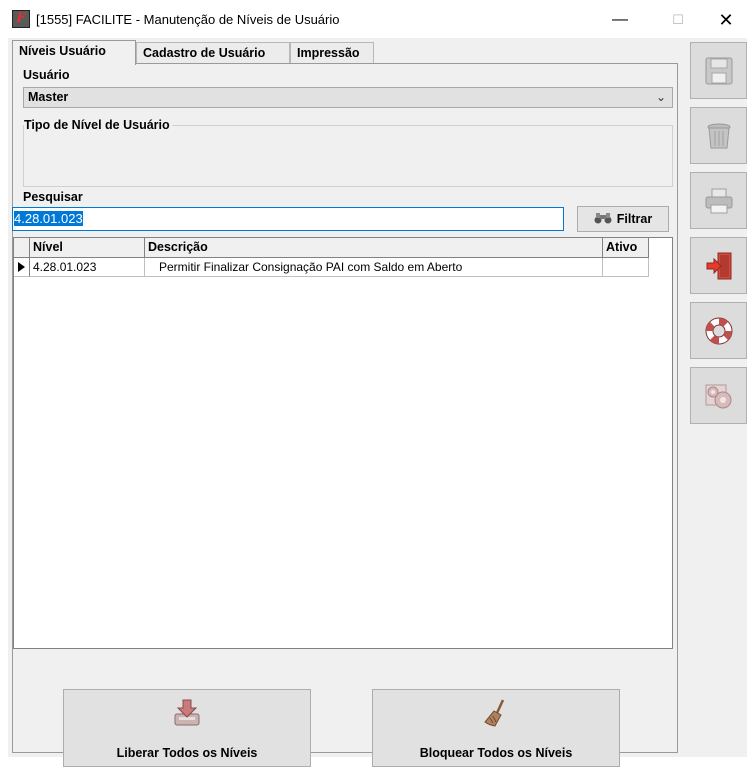 The height and width of the screenshot is (767, 747). What do you see at coordinates (678, 20) in the screenshot?
I see `maximize-button: ☐` at bounding box center [678, 20].